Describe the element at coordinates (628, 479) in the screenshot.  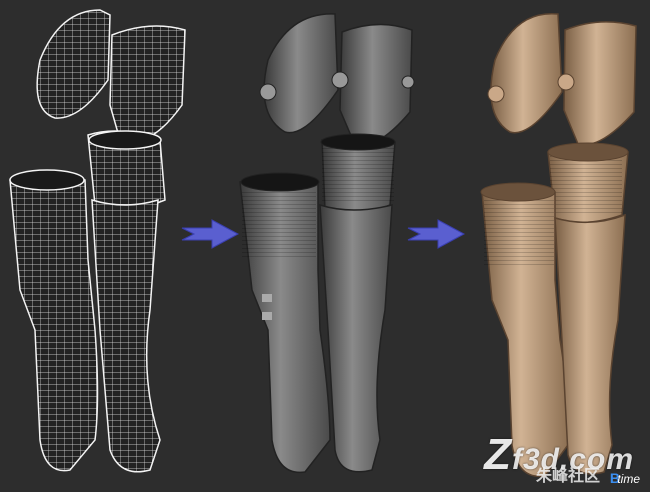
I see `watermark-badge-time: time` at that location.